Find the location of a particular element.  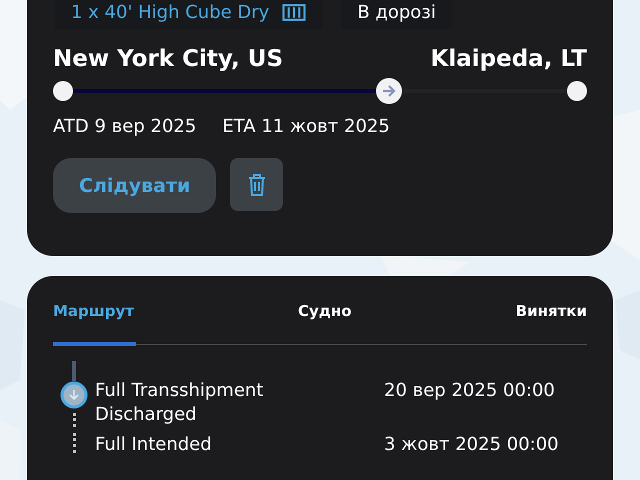

event-date: 3 жовт 2025 00:00 is located at coordinates (471, 445).